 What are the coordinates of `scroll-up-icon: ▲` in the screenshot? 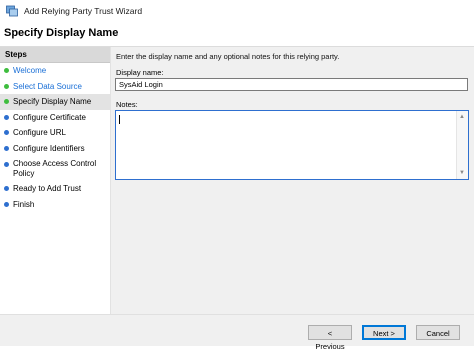 It's located at (462, 117).